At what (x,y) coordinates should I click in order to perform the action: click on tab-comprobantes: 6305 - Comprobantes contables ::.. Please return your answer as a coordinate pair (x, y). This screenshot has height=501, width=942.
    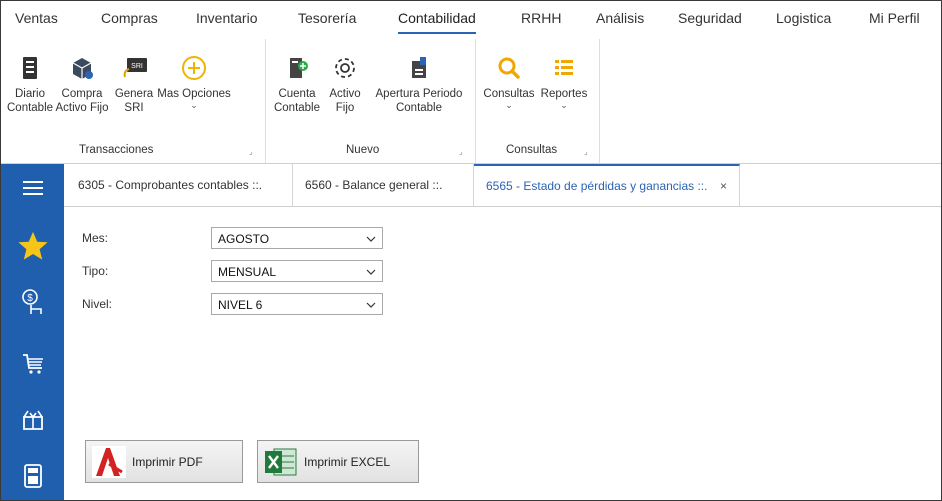
    Looking at the image, I should click on (178, 185).